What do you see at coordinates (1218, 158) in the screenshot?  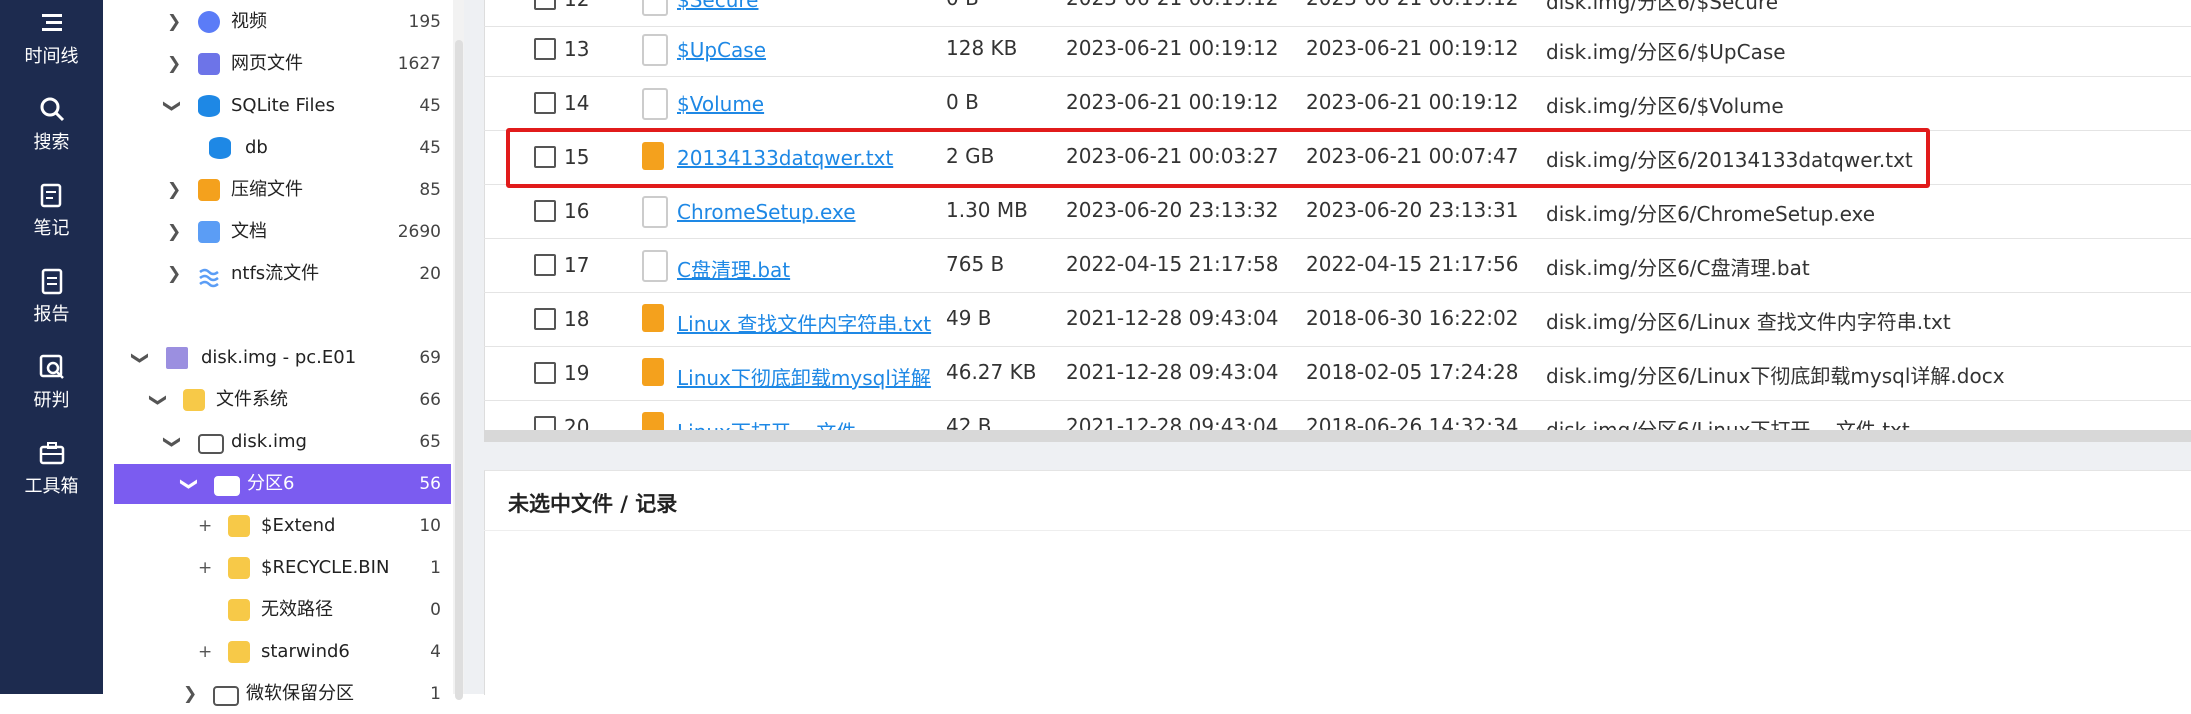 I see `highlight-box` at bounding box center [1218, 158].